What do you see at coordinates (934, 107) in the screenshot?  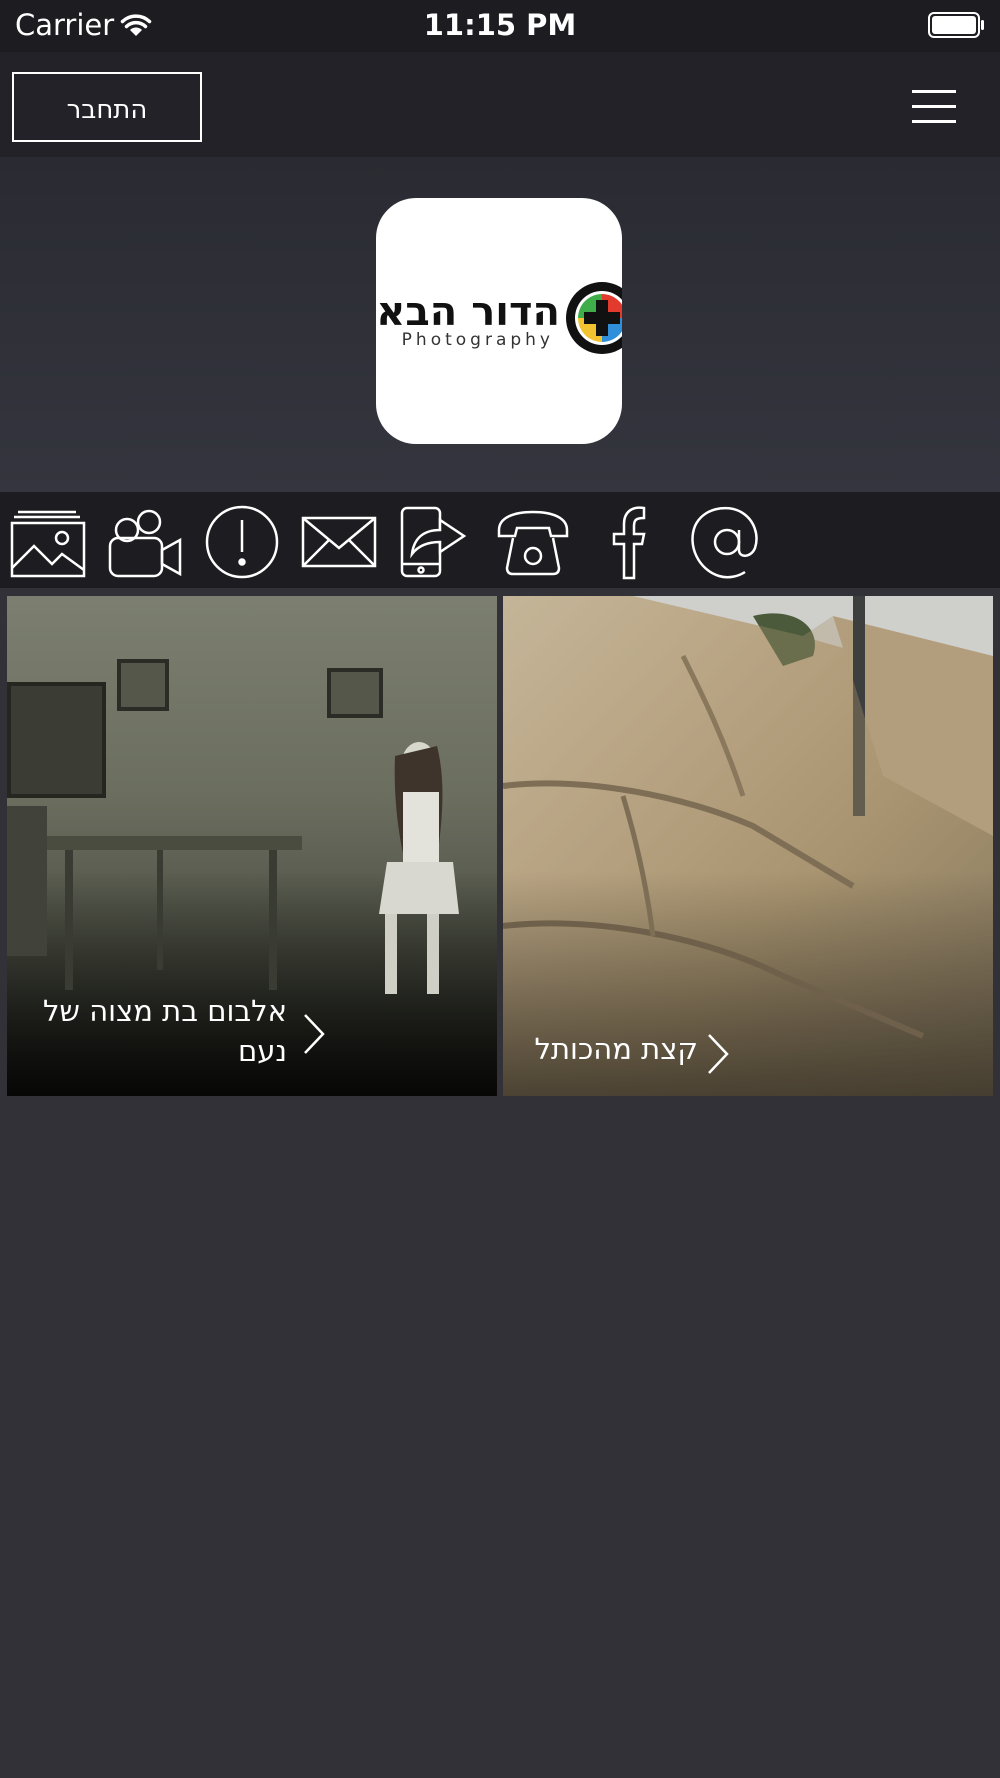 I see `hamburger-menu-icon` at bounding box center [934, 107].